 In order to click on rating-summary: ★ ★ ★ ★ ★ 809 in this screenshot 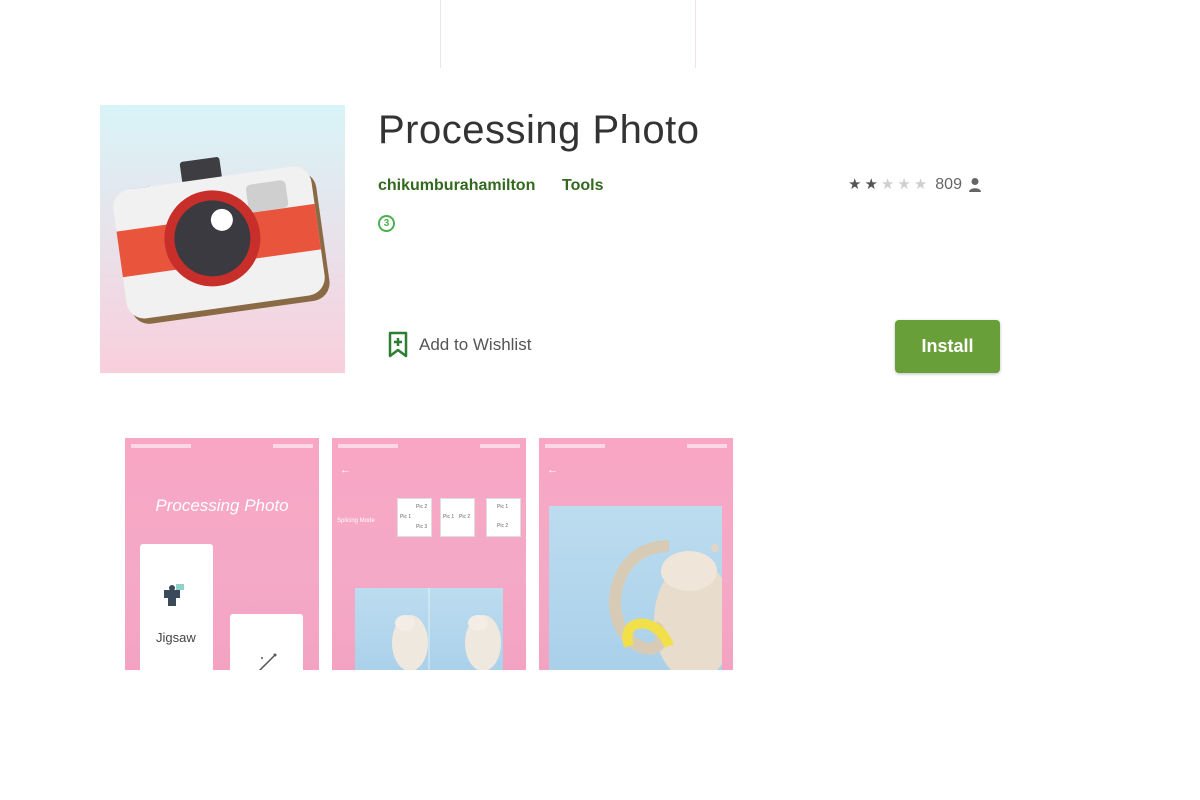, I will do `click(915, 185)`.